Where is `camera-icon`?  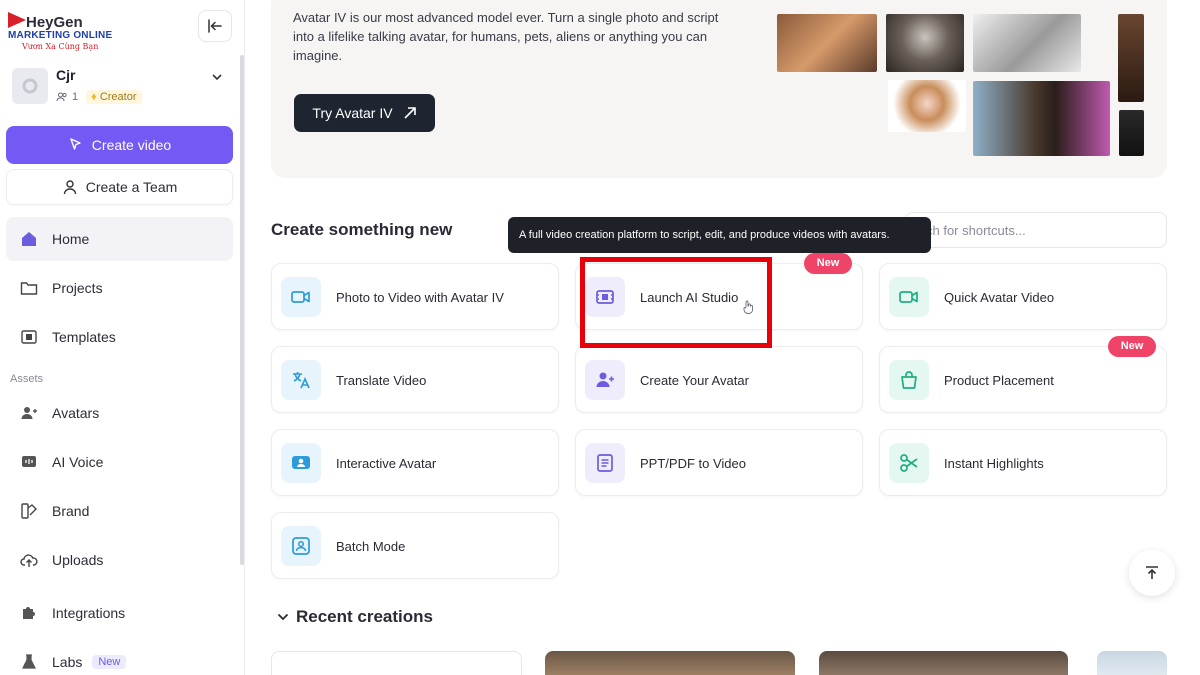 camera-icon is located at coordinates (301, 297).